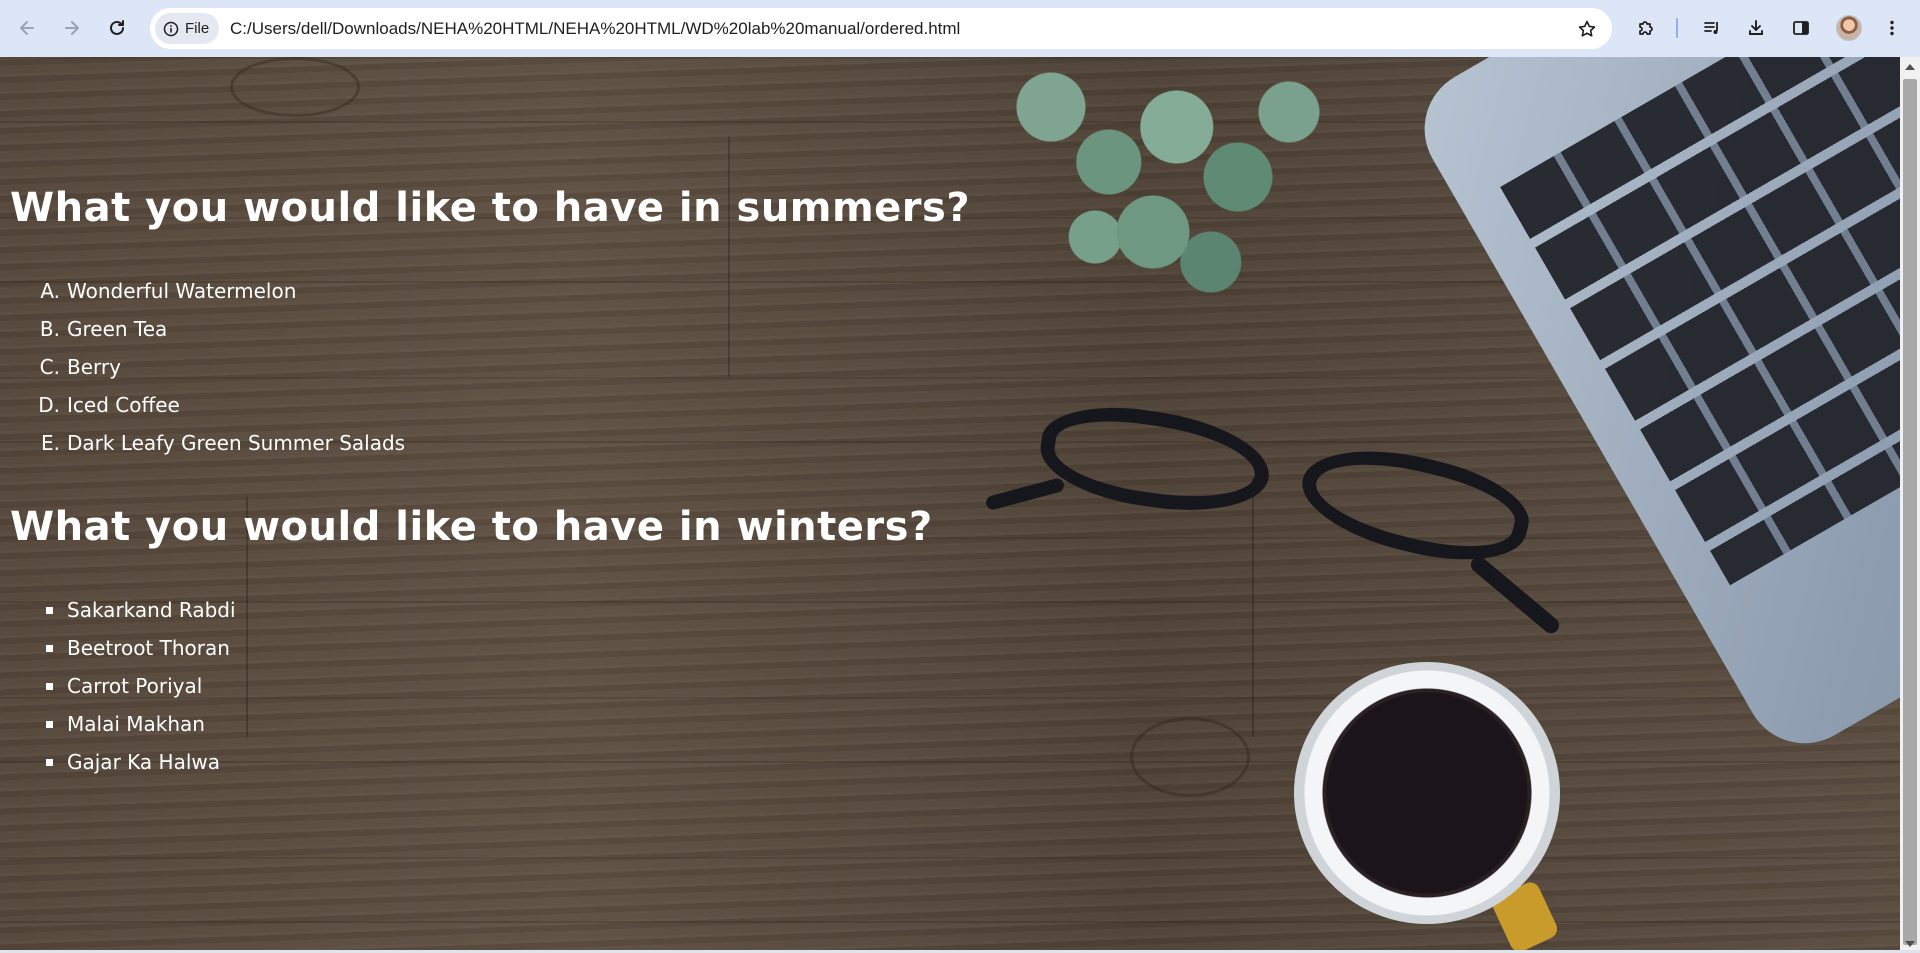 The image size is (1920, 953). Describe the element at coordinates (143, 762) in the screenshot. I see `list-item-text: Gajar Ka Halwa` at that location.